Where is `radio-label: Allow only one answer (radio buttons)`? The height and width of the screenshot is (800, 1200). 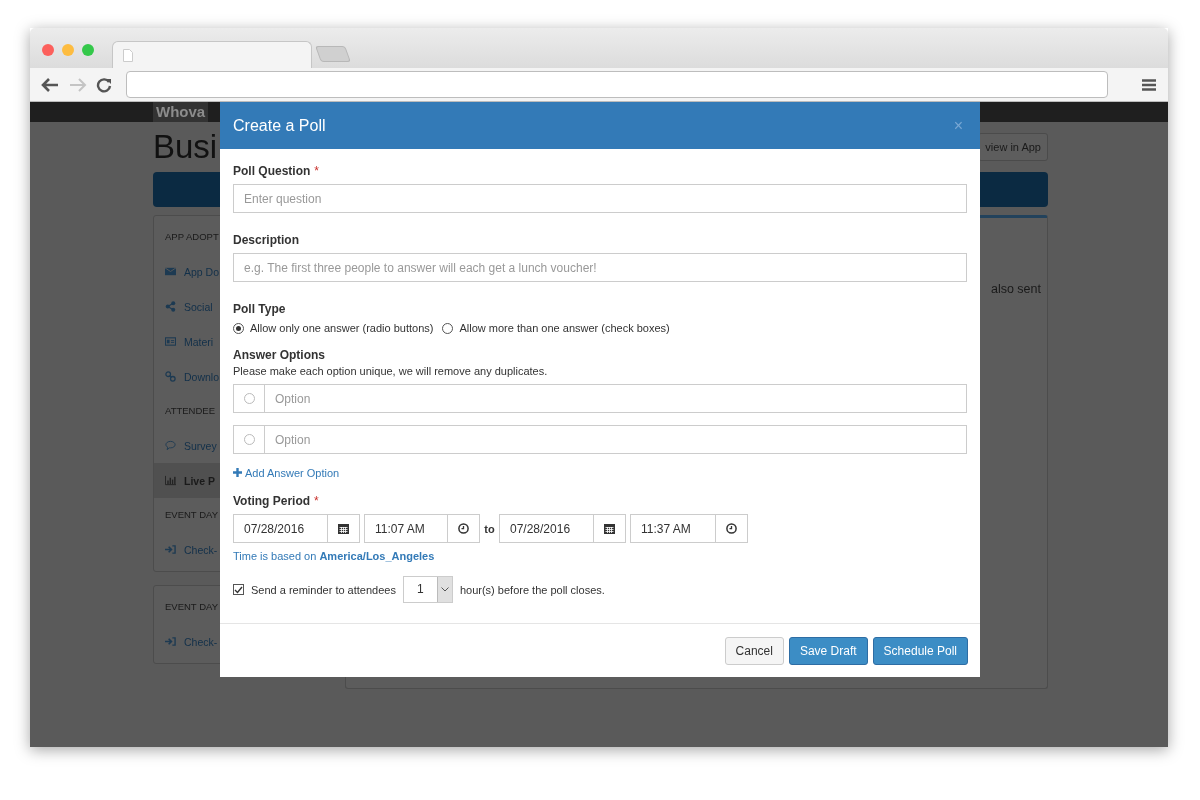
radio-label: Allow only one answer (radio buttons) is located at coordinates (342, 328).